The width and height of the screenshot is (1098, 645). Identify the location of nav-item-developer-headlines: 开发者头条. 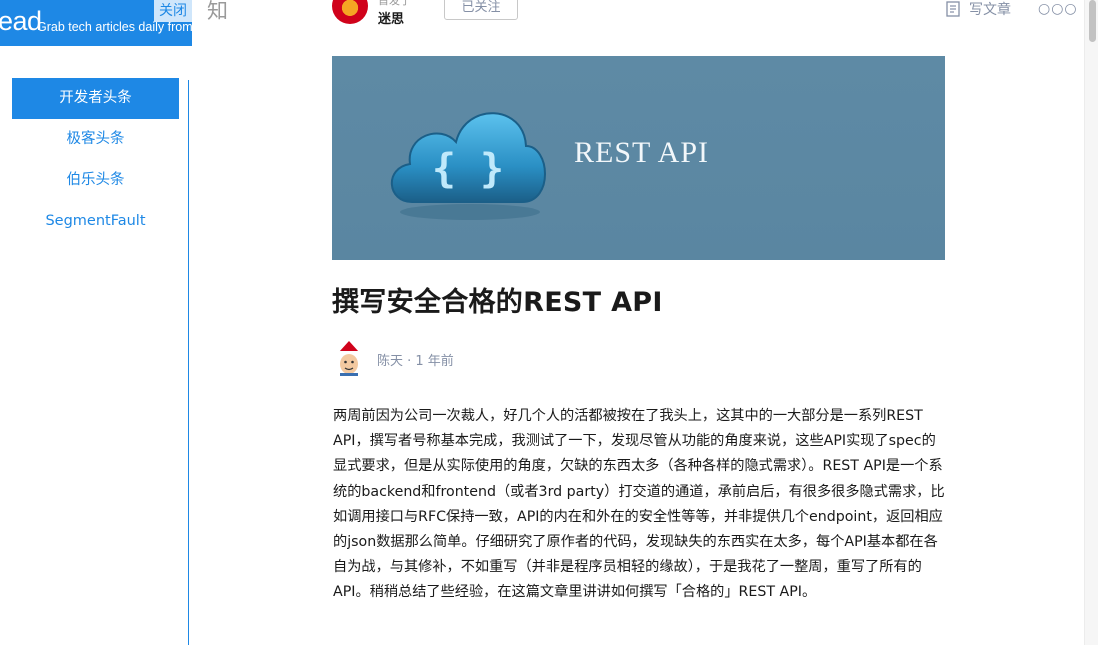
(95, 98).